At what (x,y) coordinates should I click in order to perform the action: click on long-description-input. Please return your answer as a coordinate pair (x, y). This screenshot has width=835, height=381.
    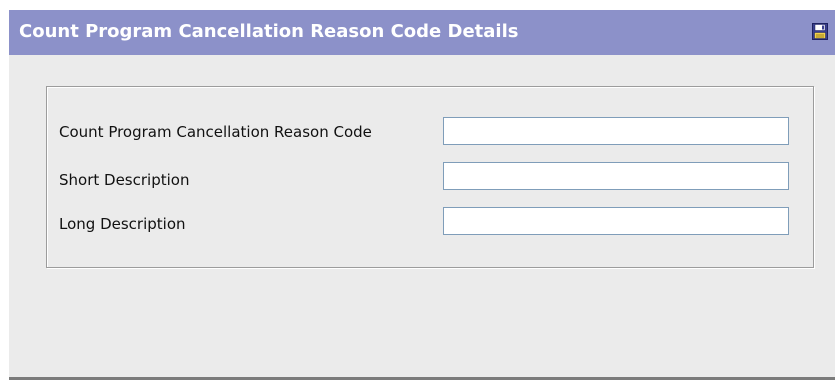
    Looking at the image, I should click on (616, 221).